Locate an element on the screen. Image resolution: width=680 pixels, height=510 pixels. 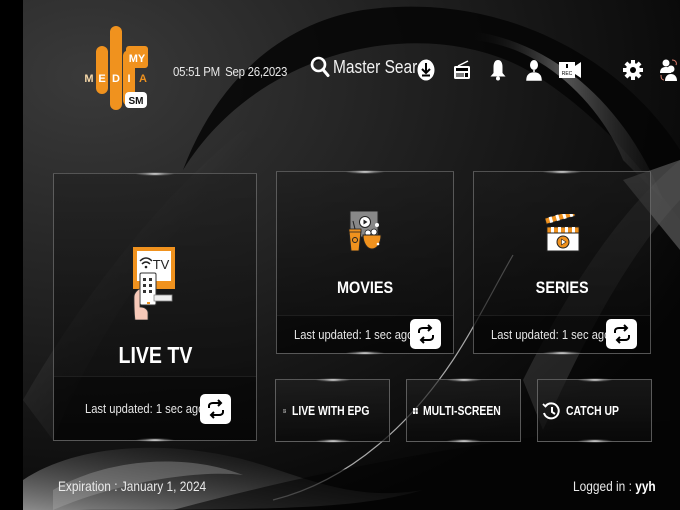
grid-icon is located at coordinates (415, 410).